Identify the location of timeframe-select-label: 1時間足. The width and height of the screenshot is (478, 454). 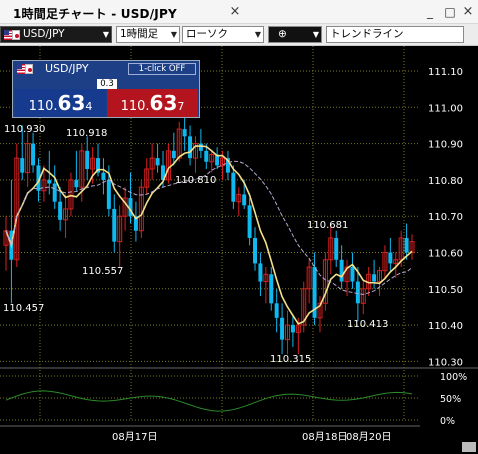
(139, 34).